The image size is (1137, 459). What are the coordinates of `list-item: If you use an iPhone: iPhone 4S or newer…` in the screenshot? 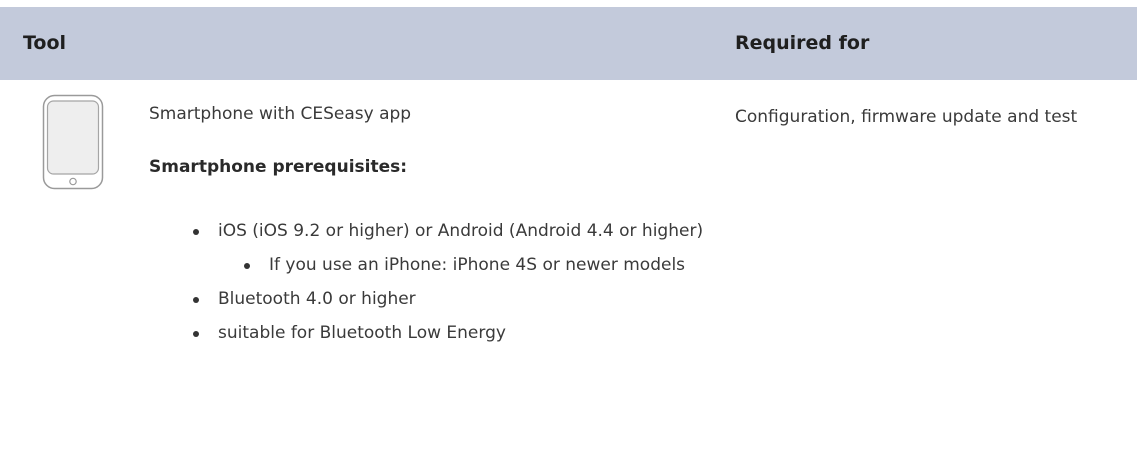 It's located at (470, 265).